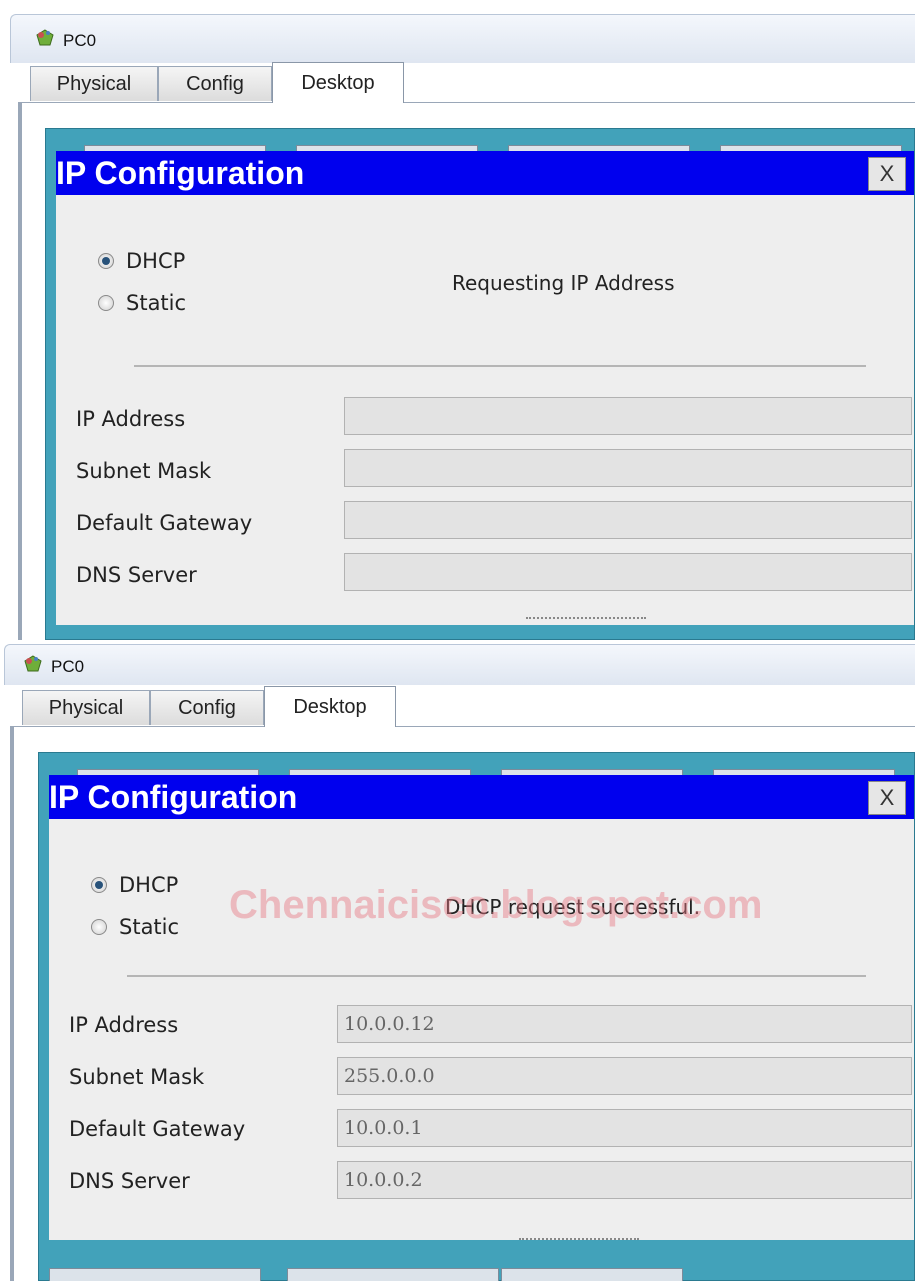  Describe the element at coordinates (628, 520) in the screenshot. I see `default-gateway-field` at that location.